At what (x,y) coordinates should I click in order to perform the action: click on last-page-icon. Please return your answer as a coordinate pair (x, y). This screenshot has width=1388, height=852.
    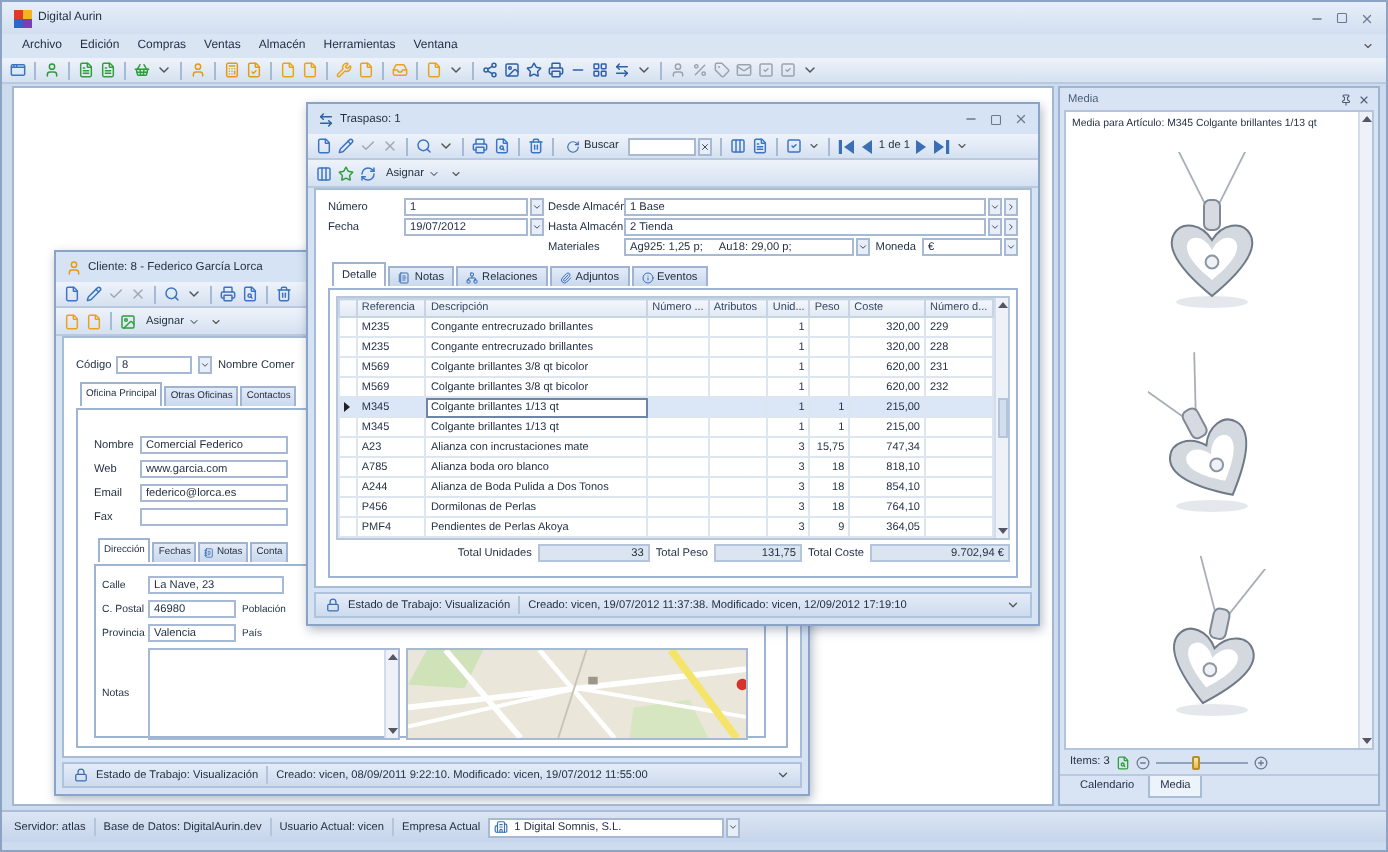
    Looking at the image, I should click on (941, 146).